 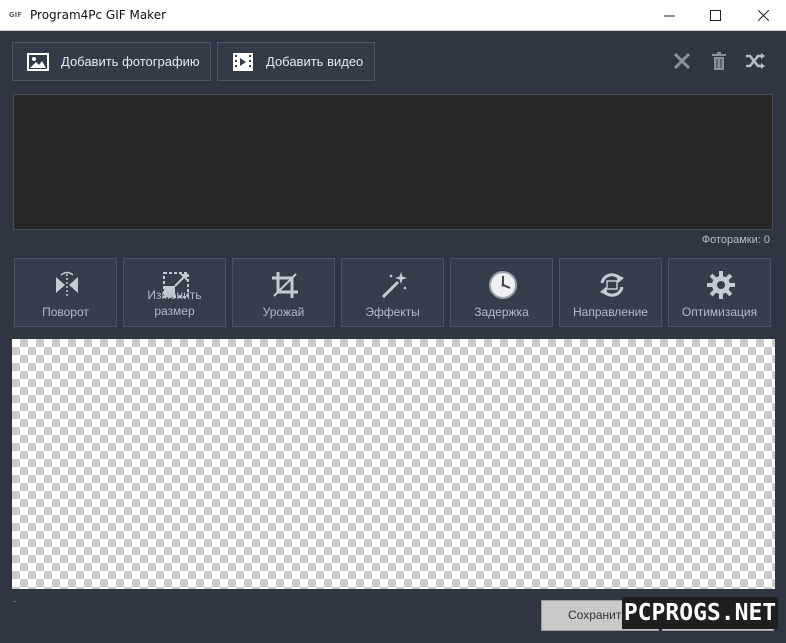 I want to click on direction-icon, so click(x=612, y=285).